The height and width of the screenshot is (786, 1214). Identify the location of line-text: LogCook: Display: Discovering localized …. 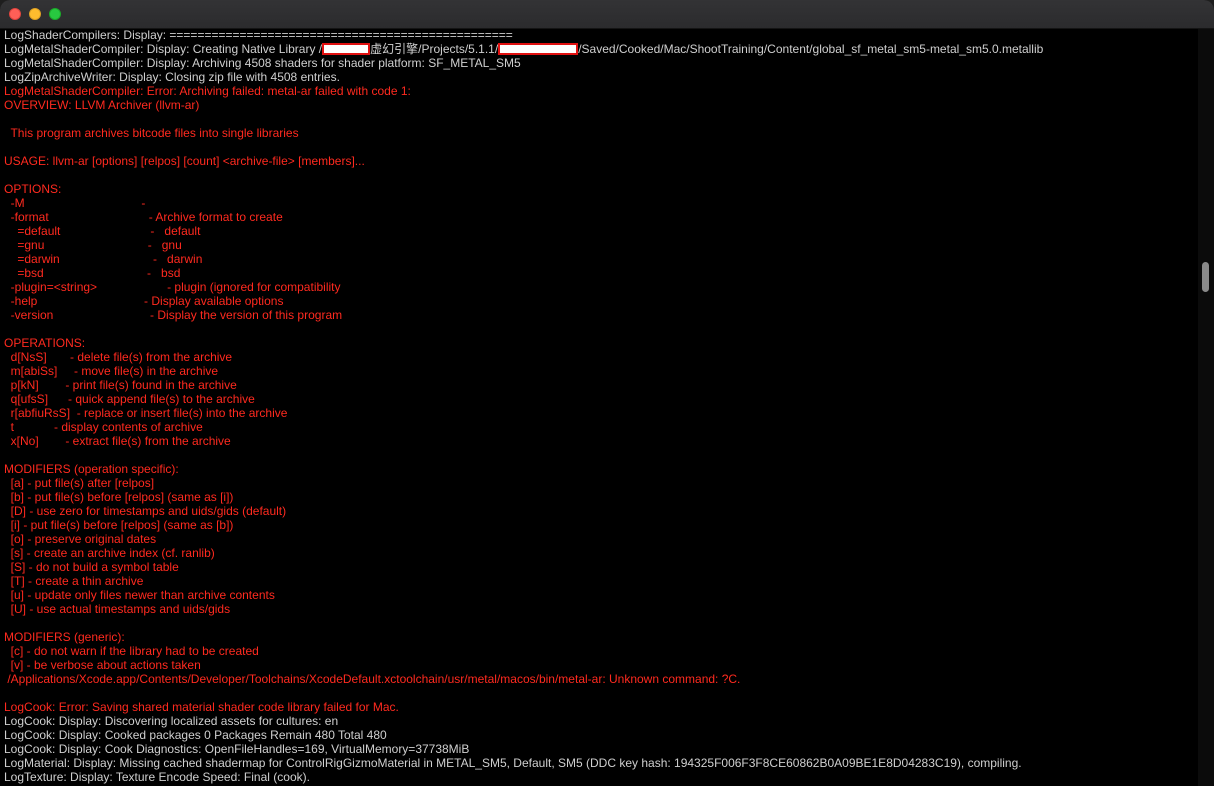
(171, 721).